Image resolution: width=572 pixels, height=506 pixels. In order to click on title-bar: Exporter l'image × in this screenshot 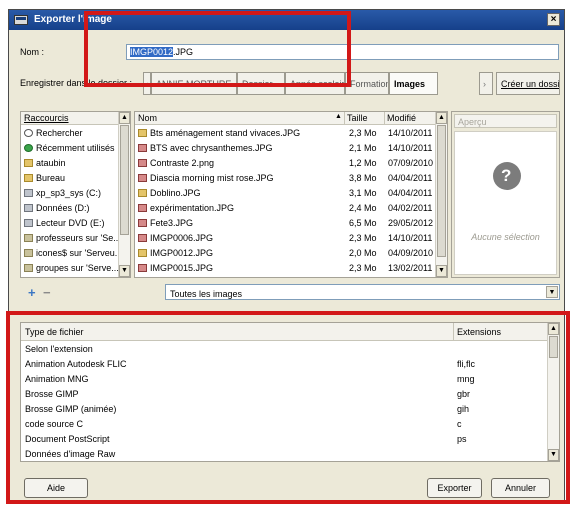, I will do `click(286, 20)`.